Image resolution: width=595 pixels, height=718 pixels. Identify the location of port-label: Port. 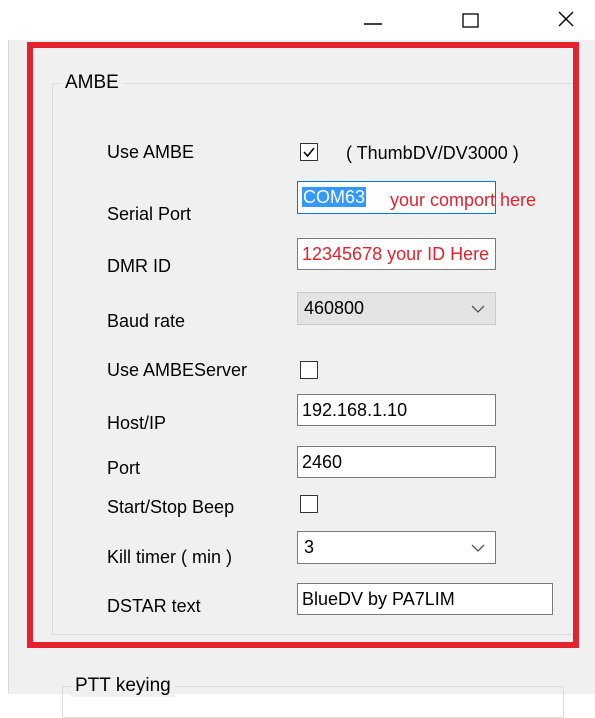
(124, 468).